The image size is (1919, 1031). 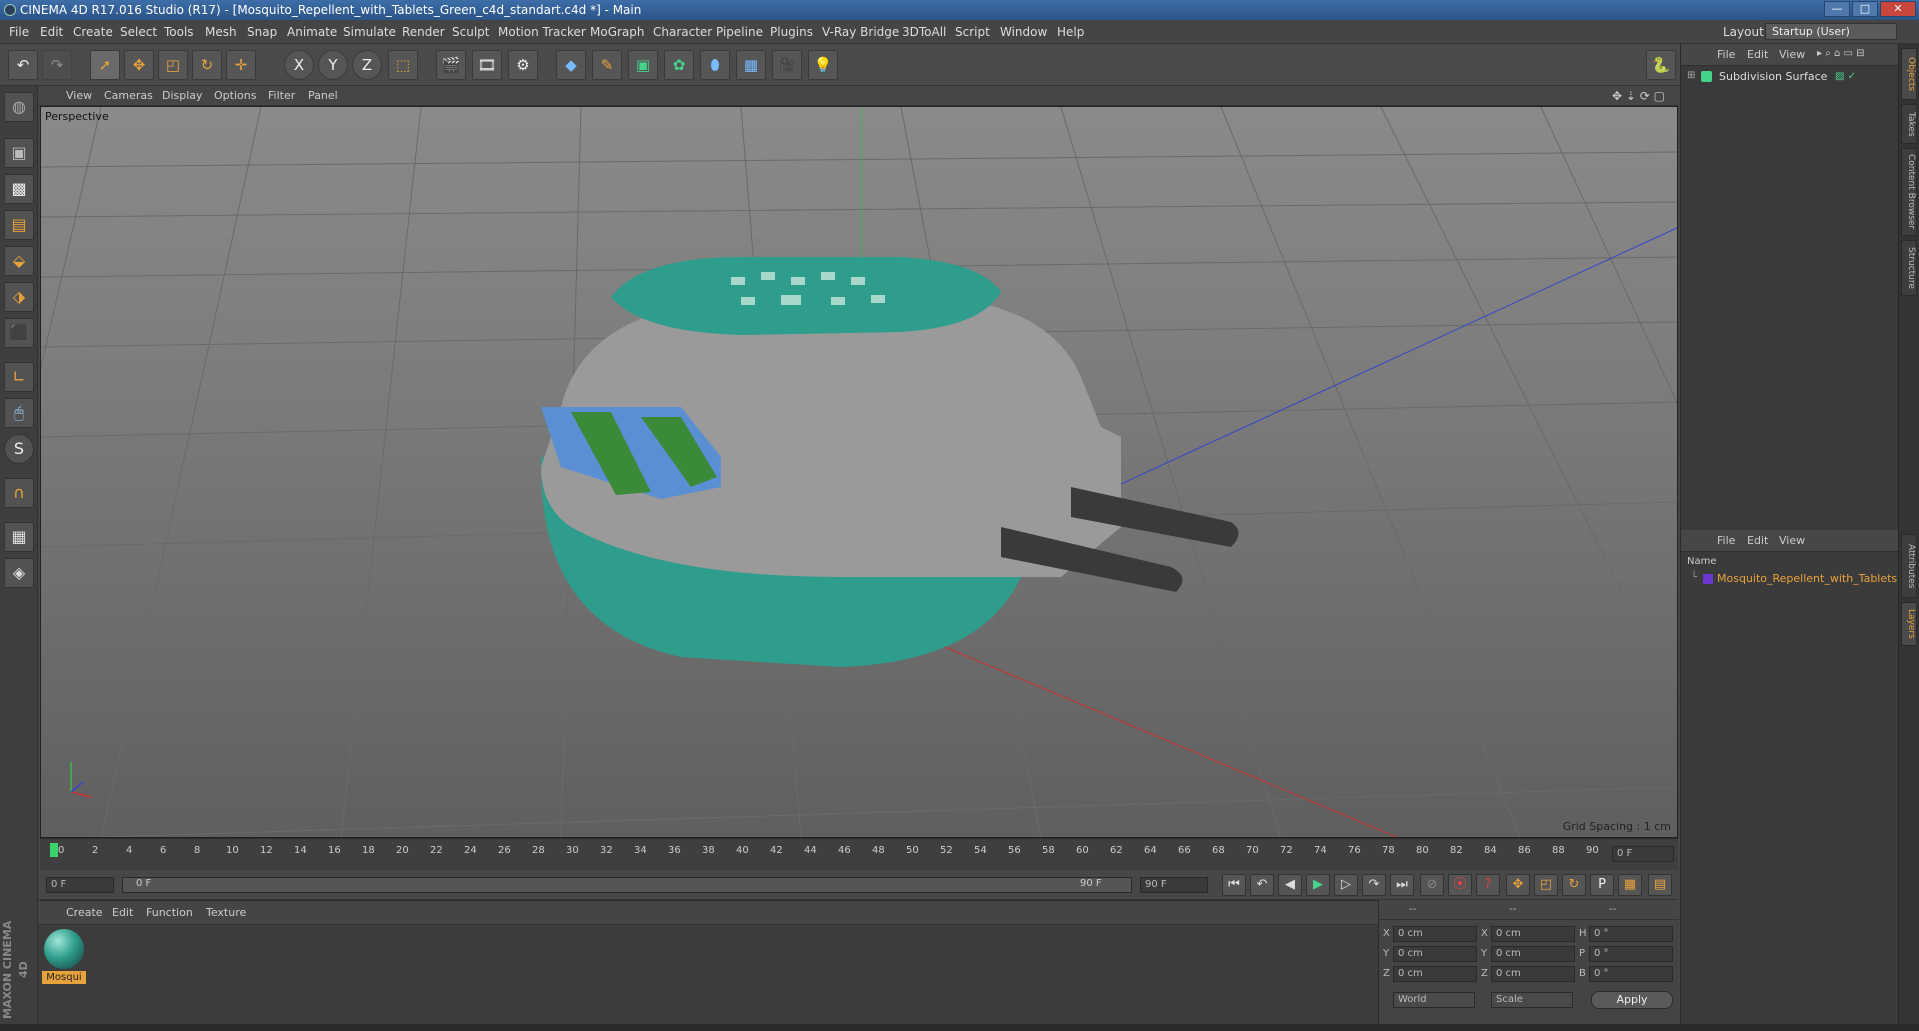 I want to click on objects-menu-view: View, so click(x=1792, y=54).